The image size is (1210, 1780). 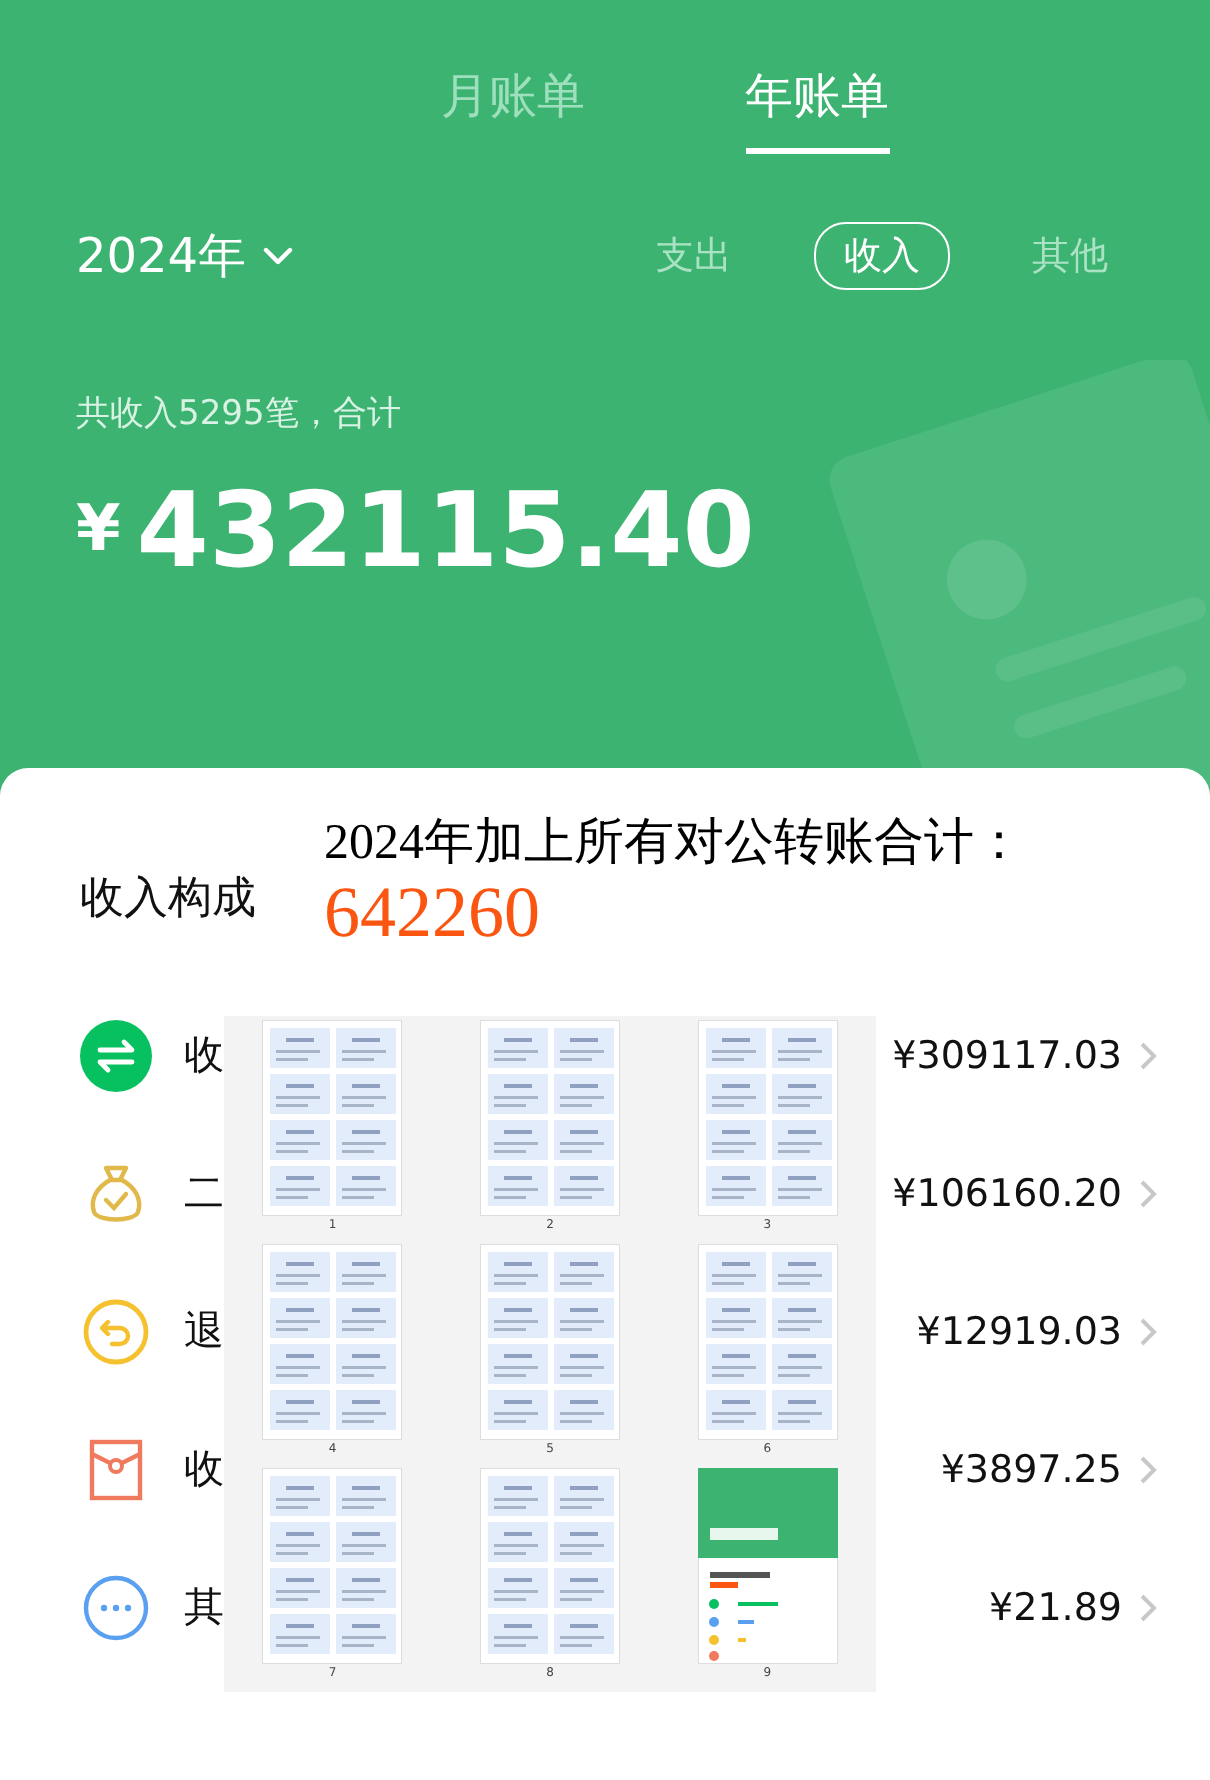 I want to click on chevron-down-icon, so click(x=278, y=256).